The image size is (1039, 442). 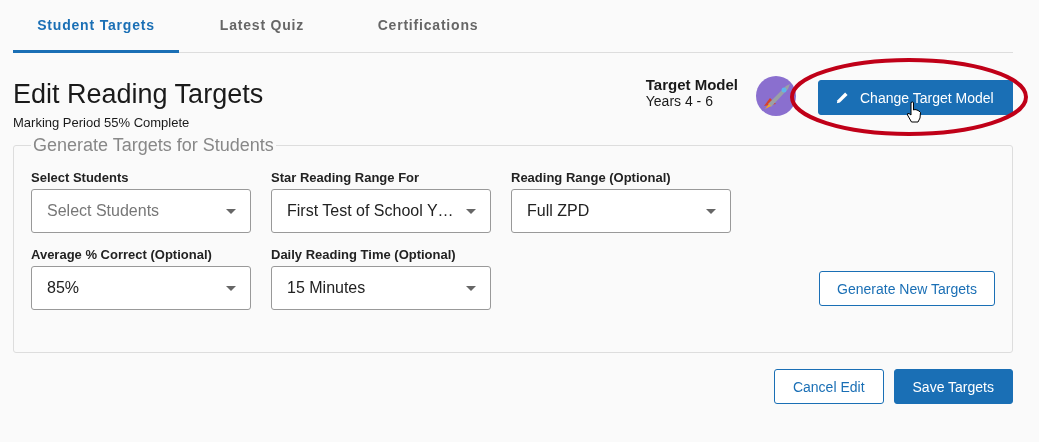 What do you see at coordinates (953, 386) in the screenshot?
I see `save-button: Save Targets` at bounding box center [953, 386].